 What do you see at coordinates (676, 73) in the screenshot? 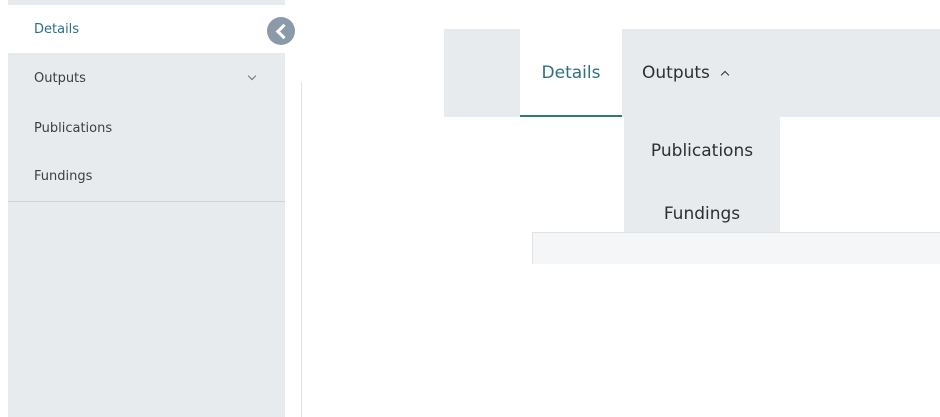
I see `tab-label: Outputs` at bounding box center [676, 73].